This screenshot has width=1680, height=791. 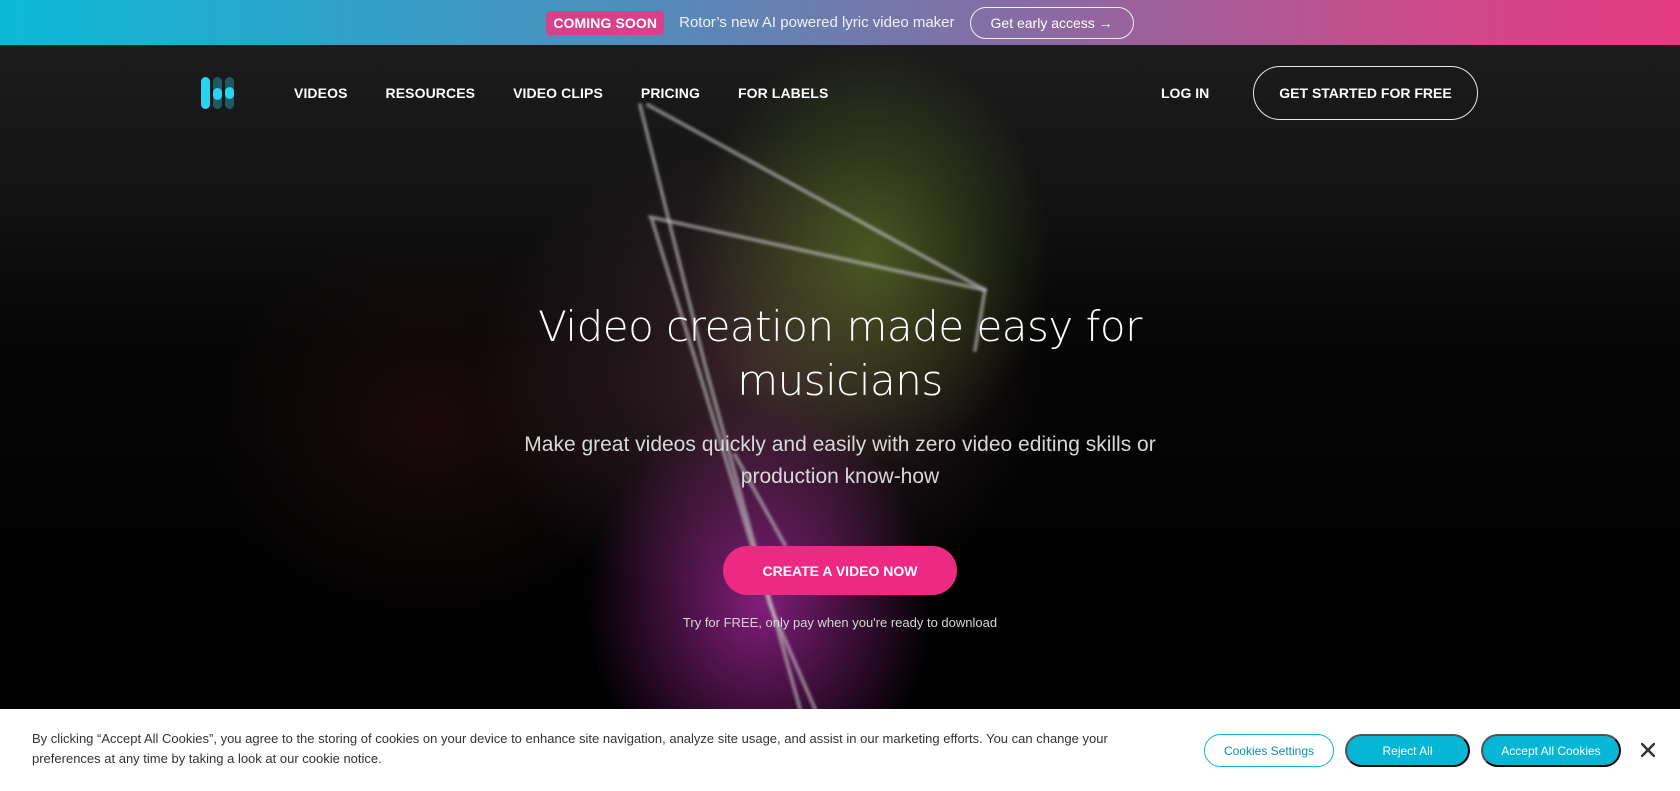 What do you see at coordinates (1185, 93) in the screenshot?
I see `login-link: LOG IN` at bounding box center [1185, 93].